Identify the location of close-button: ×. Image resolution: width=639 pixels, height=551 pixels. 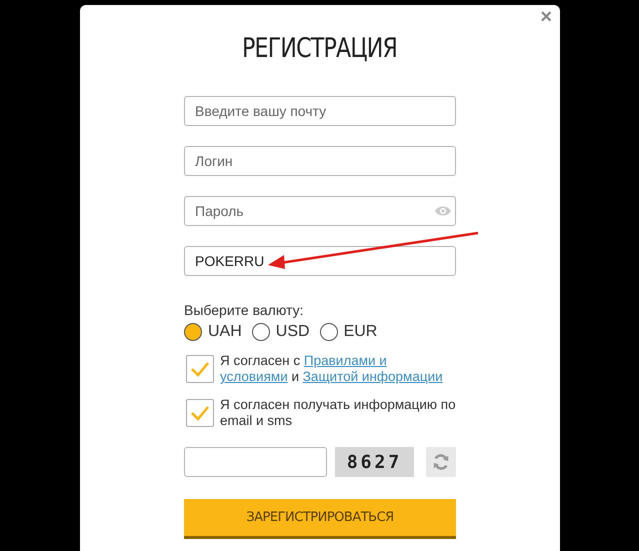
(546, 17).